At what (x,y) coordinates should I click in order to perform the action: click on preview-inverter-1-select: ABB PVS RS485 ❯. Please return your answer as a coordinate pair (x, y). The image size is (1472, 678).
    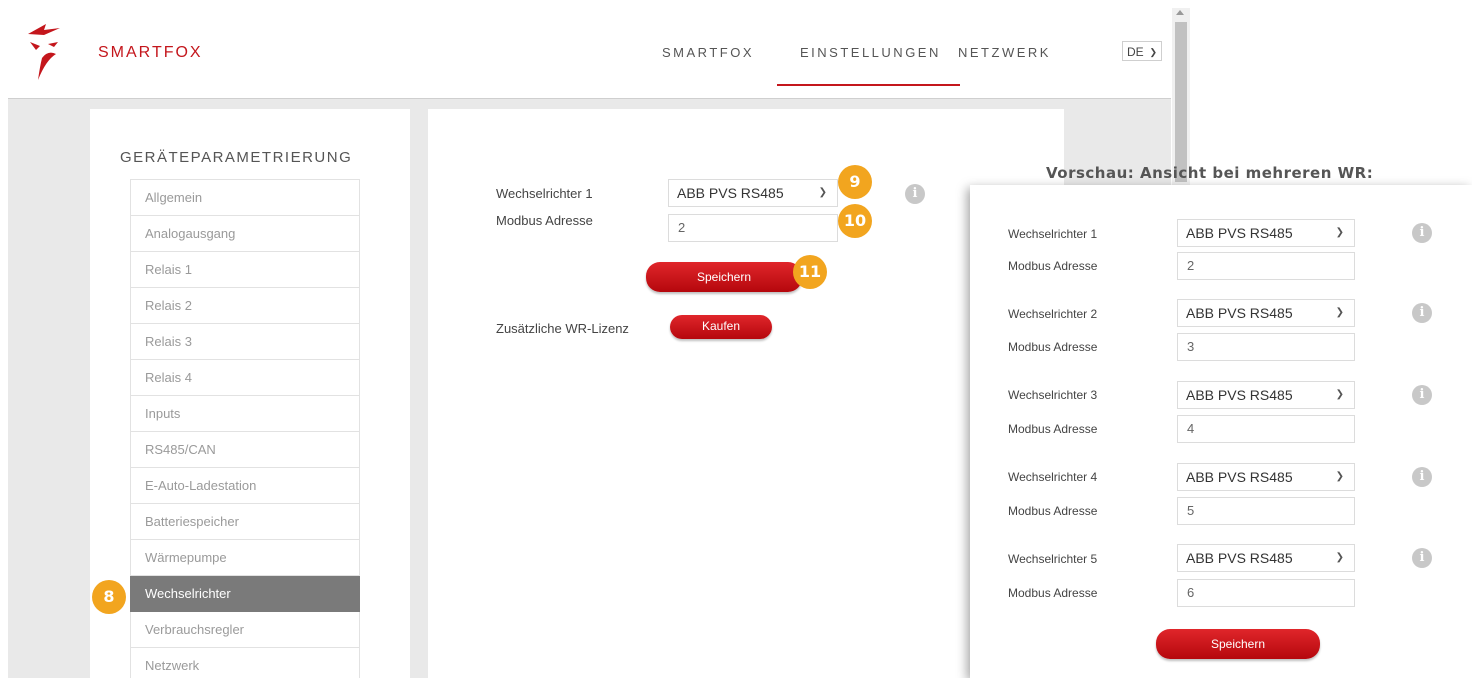
    Looking at the image, I should click on (1266, 233).